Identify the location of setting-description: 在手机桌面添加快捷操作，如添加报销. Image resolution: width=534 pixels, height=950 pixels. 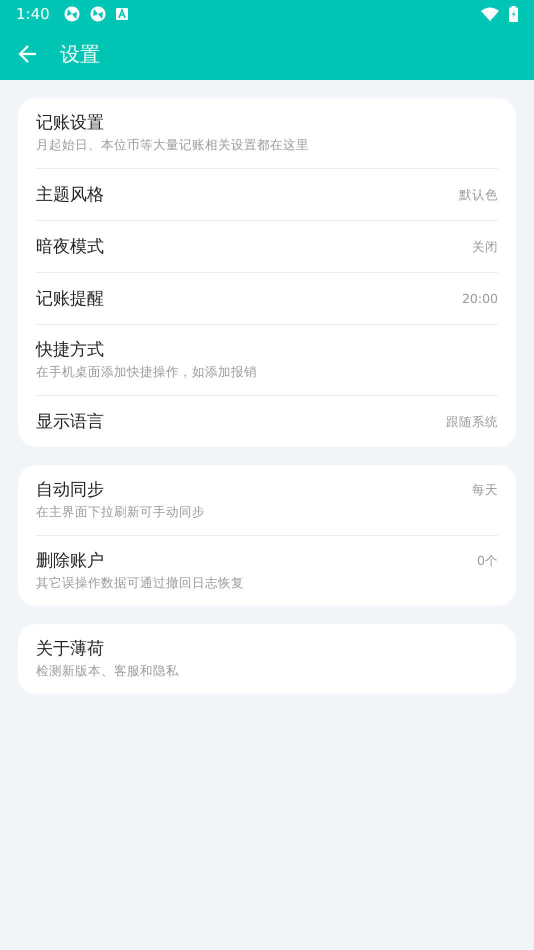
(147, 372).